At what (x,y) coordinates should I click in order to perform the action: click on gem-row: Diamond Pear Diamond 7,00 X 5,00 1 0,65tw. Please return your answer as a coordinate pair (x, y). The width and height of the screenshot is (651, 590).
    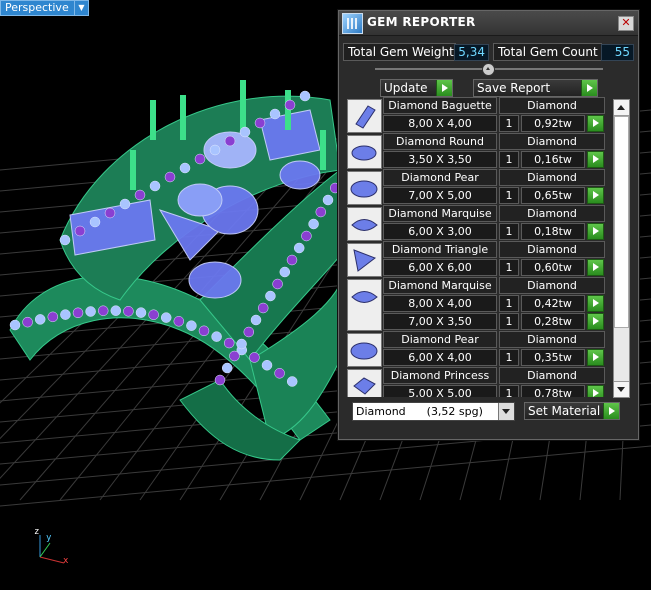
    Looking at the image, I should click on (476, 187).